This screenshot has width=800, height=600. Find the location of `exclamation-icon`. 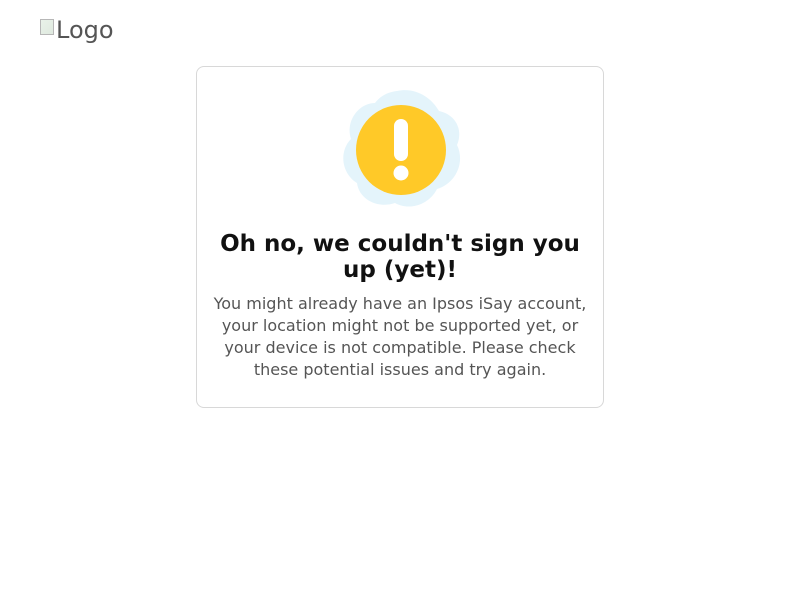

exclamation-icon is located at coordinates (402, 148).